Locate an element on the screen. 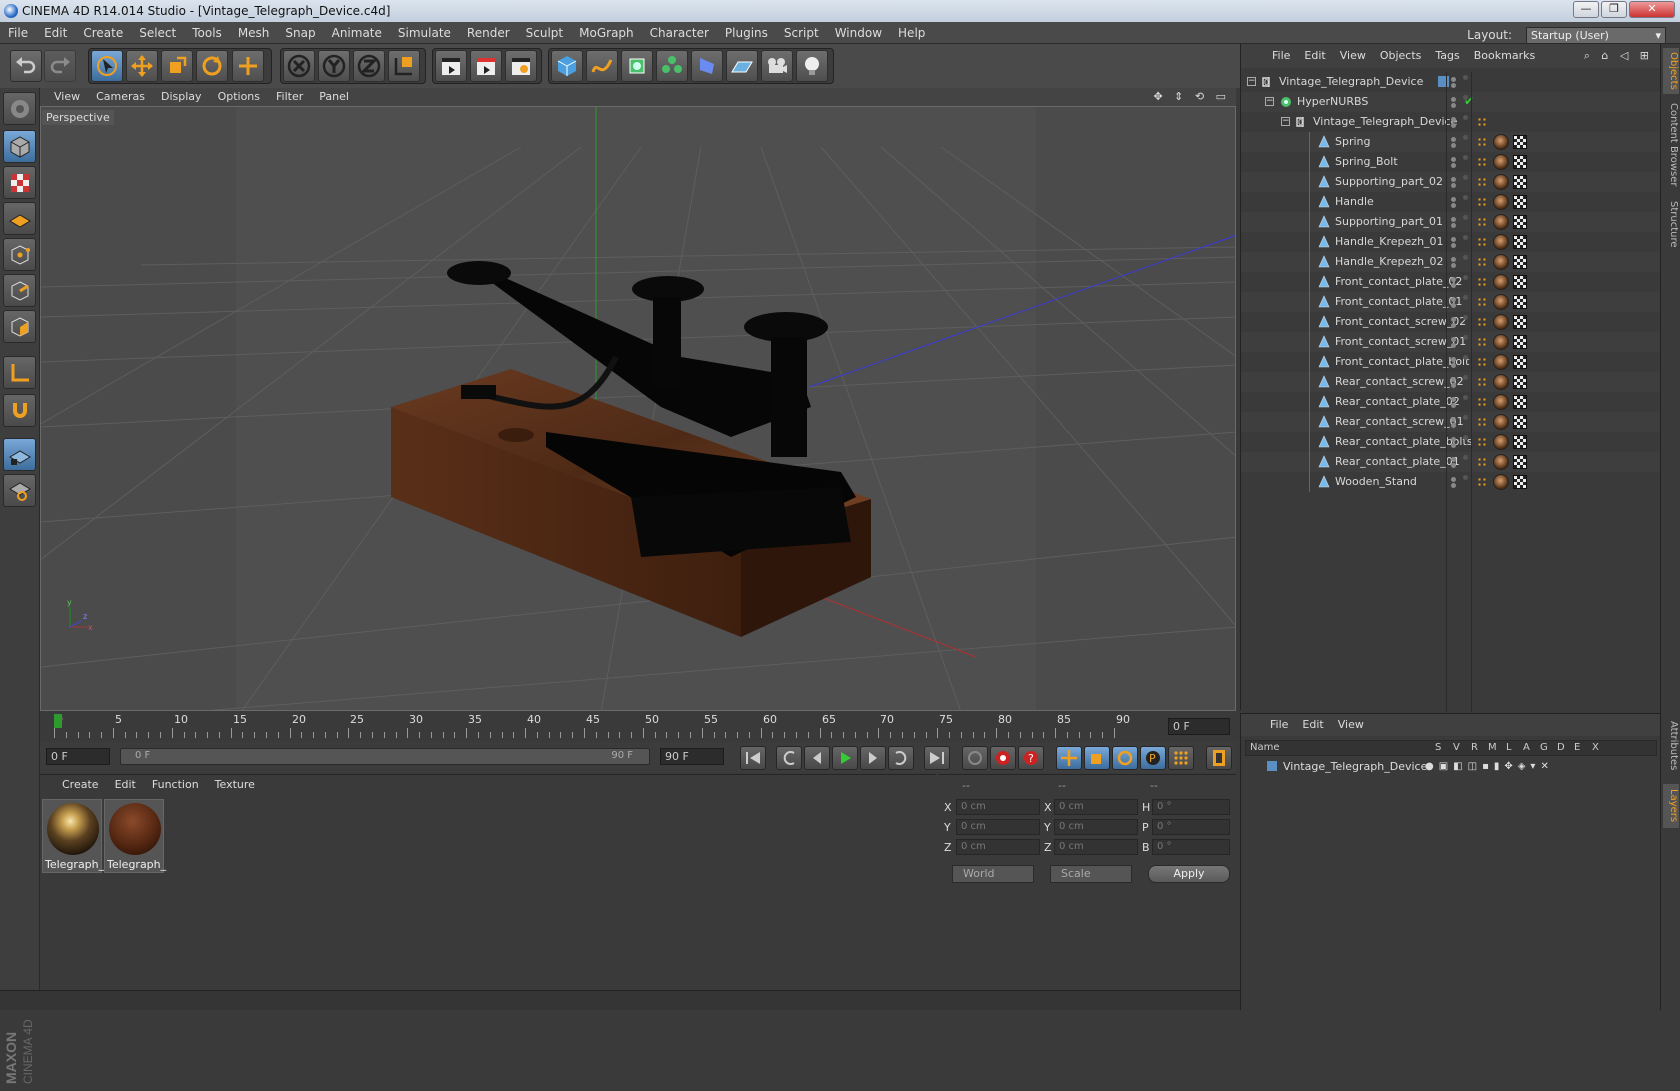 This screenshot has height=1091, width=1680. close-button: ✕ is located at coordinates (1652, 9).